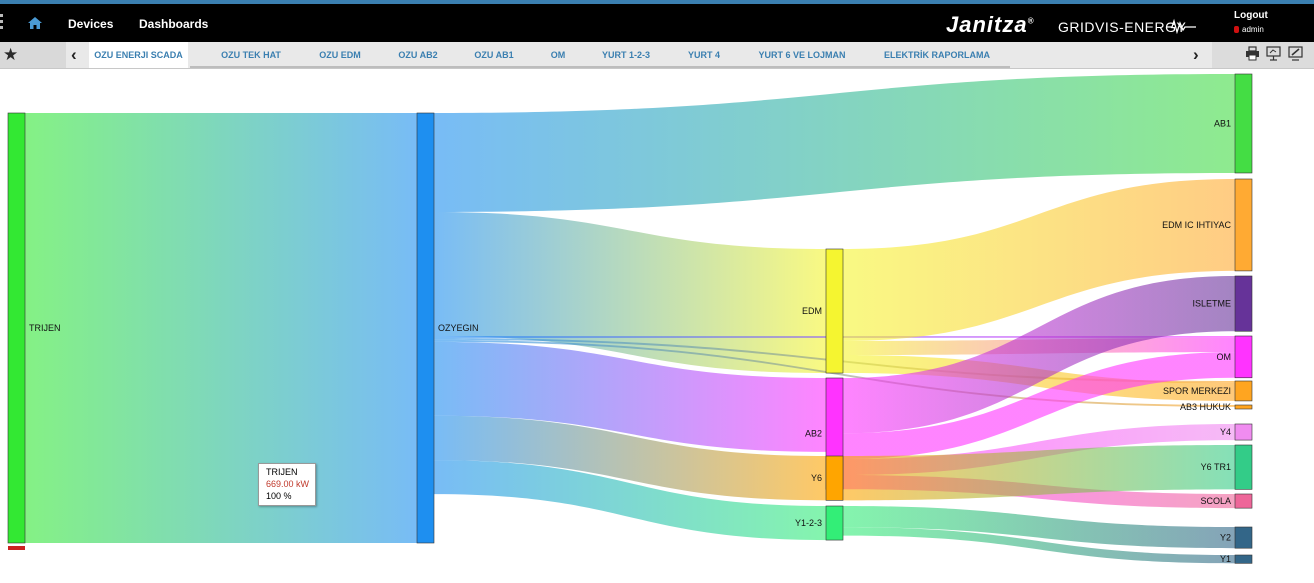 This screenshot has width=1314, height=583. I want to click on tooltip-percent: 100 %, so click(279, 496).